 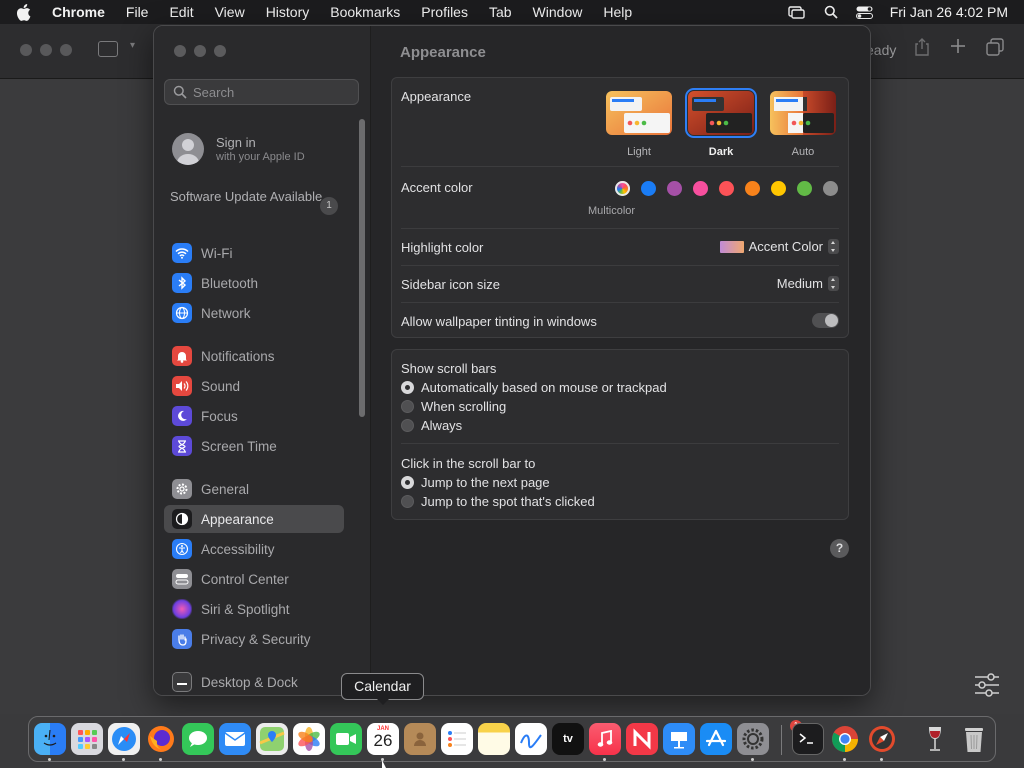 What do you see at coordinates (78, 12) in the screenshot?
I see `menu-app-name: Chrome` at bounding box center [78, 12].